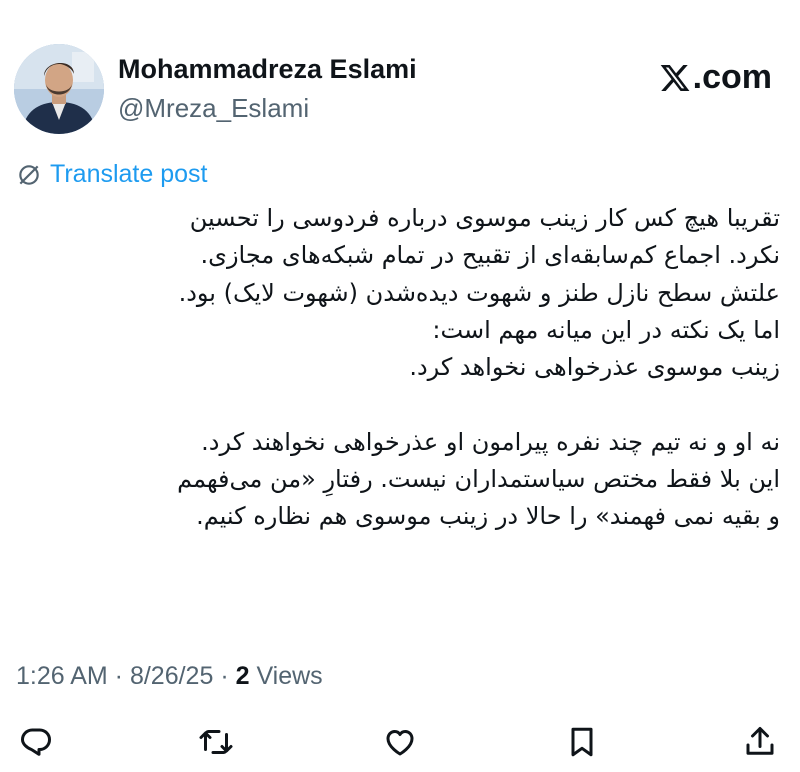  What do you see at coordinates (129, 174) in the screenshot?
I see `translate-label: Translate post` at bounding box center [129, 174].